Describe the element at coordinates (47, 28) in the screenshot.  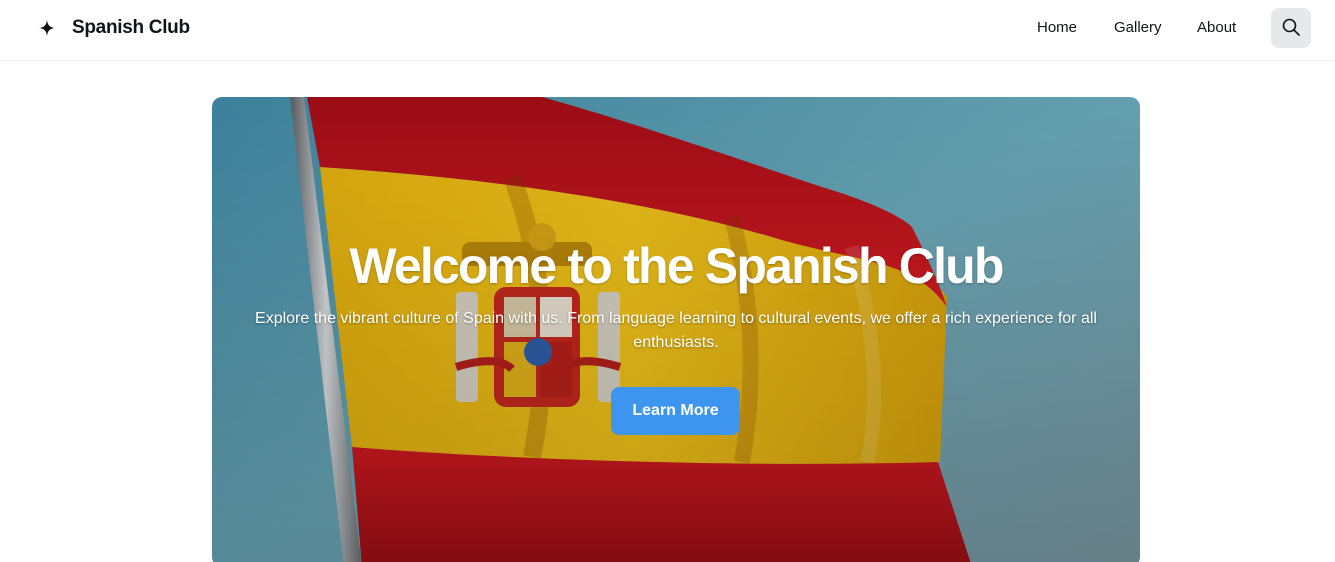
I see `sparkle-icon` at that location.